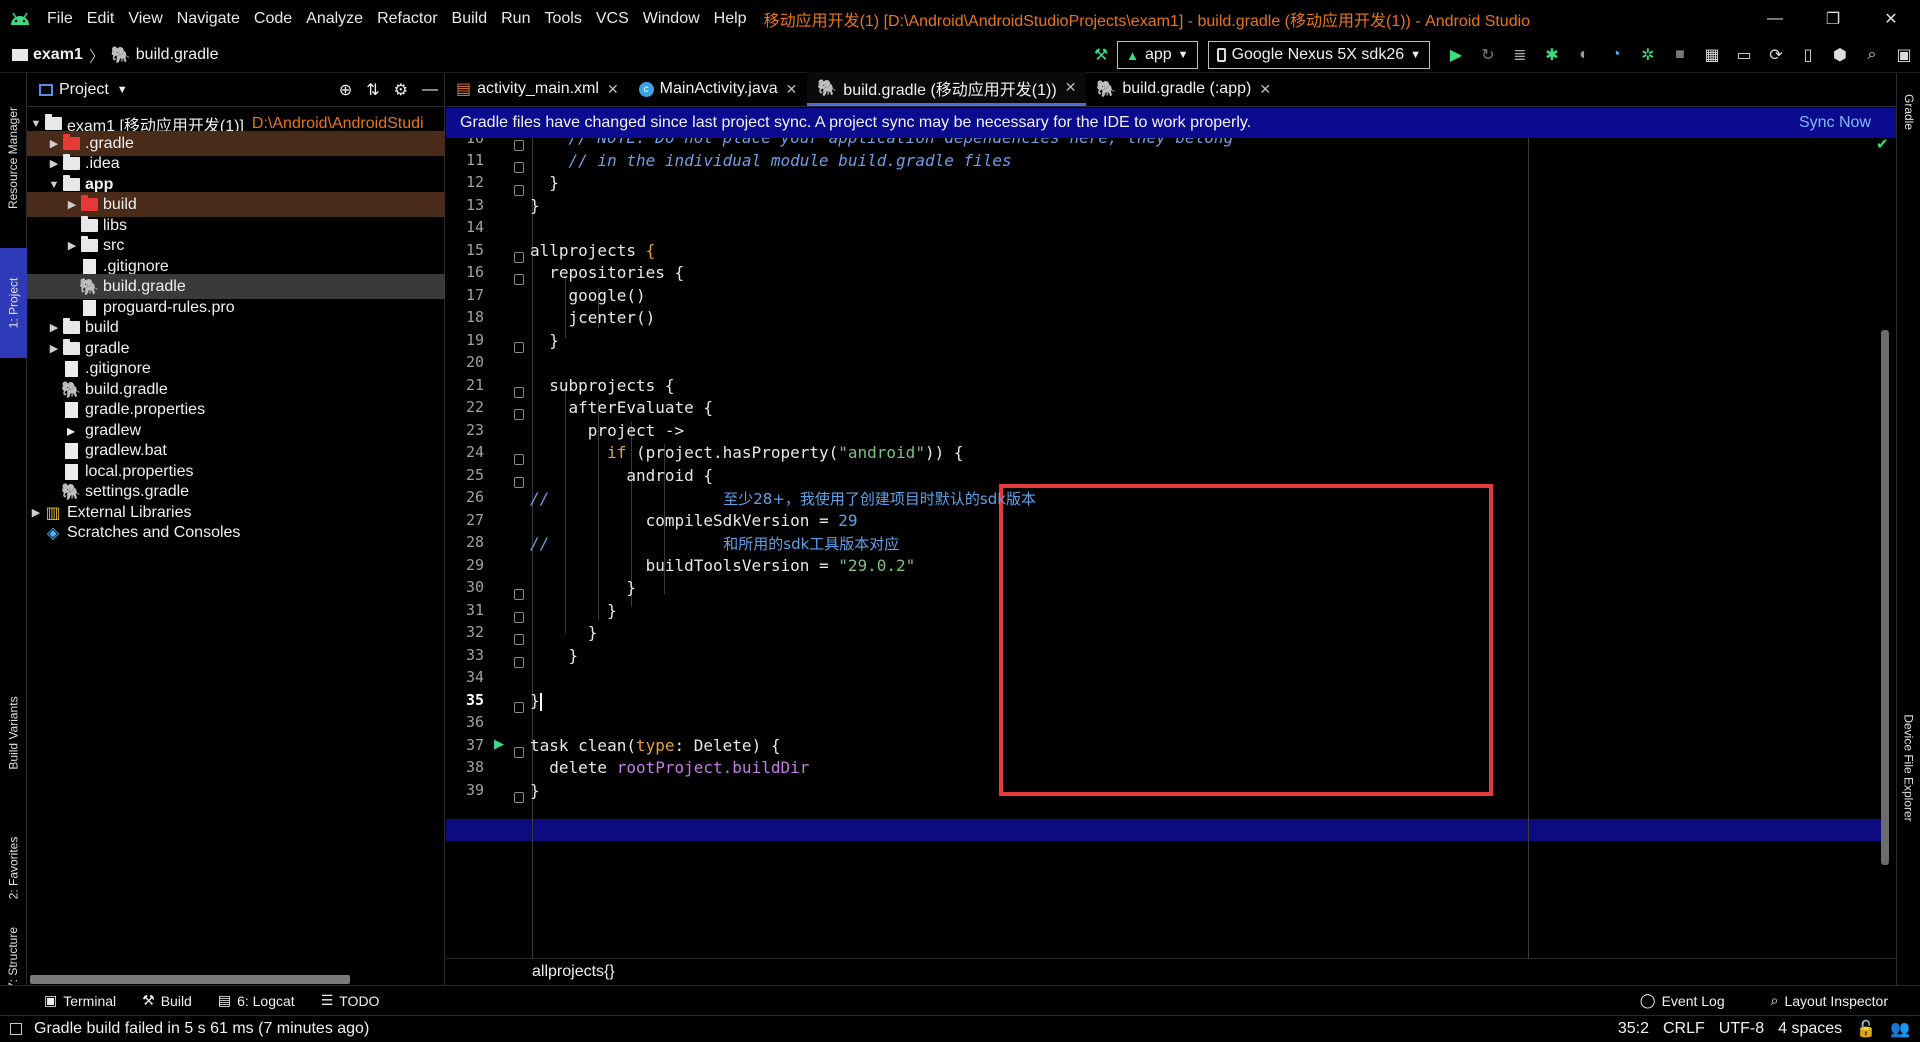 The width and height of the screenshot is (1920, 1042). I want to click on terminal-tab: ▣ Terminal, so click(80, 1000).